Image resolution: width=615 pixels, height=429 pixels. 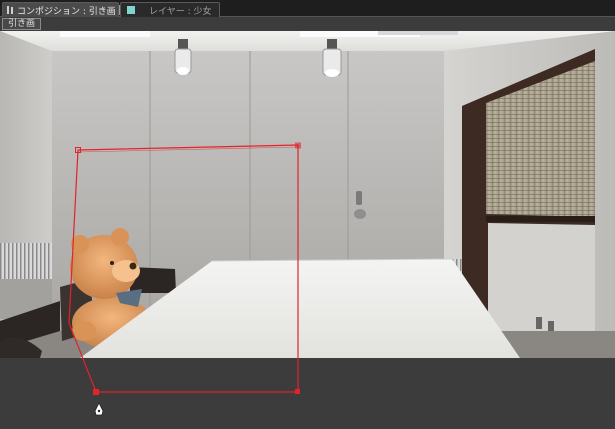 What do you see at coordinates (307, 24) in the screenshot?
I see `composition-navigator: 引き画` at bounding box center [307, 24].